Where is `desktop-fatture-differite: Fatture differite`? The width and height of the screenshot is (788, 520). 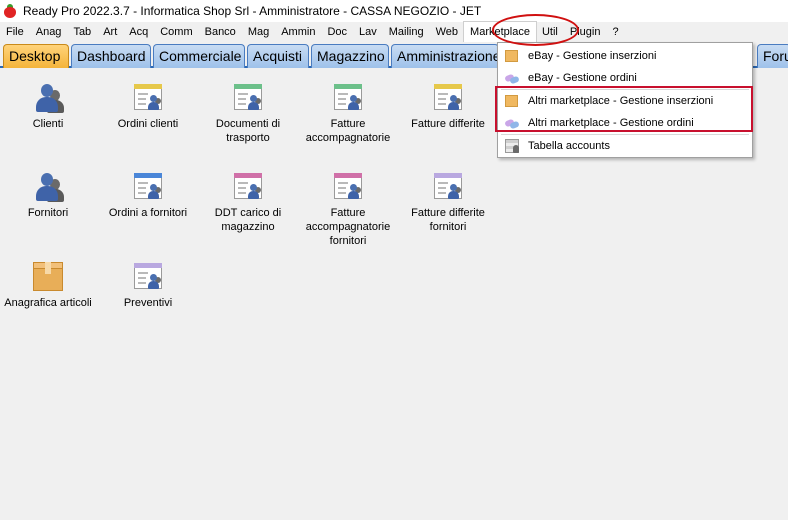
desktop-fatture-differite: Fatture differite is located at coordinates (448, 106).